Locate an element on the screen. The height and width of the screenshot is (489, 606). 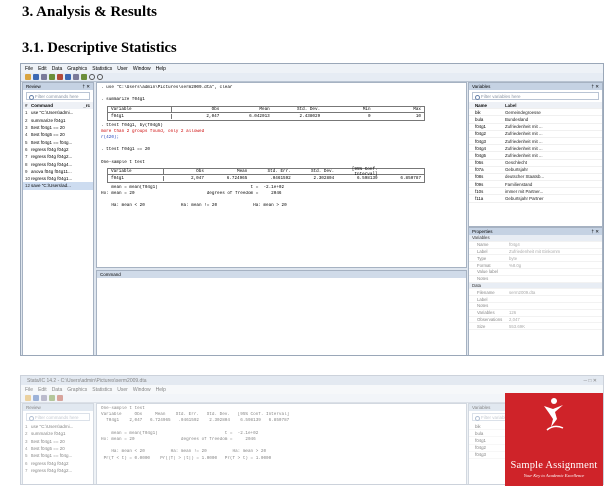
variable-name: f09s is located at coordinates (479, 184).